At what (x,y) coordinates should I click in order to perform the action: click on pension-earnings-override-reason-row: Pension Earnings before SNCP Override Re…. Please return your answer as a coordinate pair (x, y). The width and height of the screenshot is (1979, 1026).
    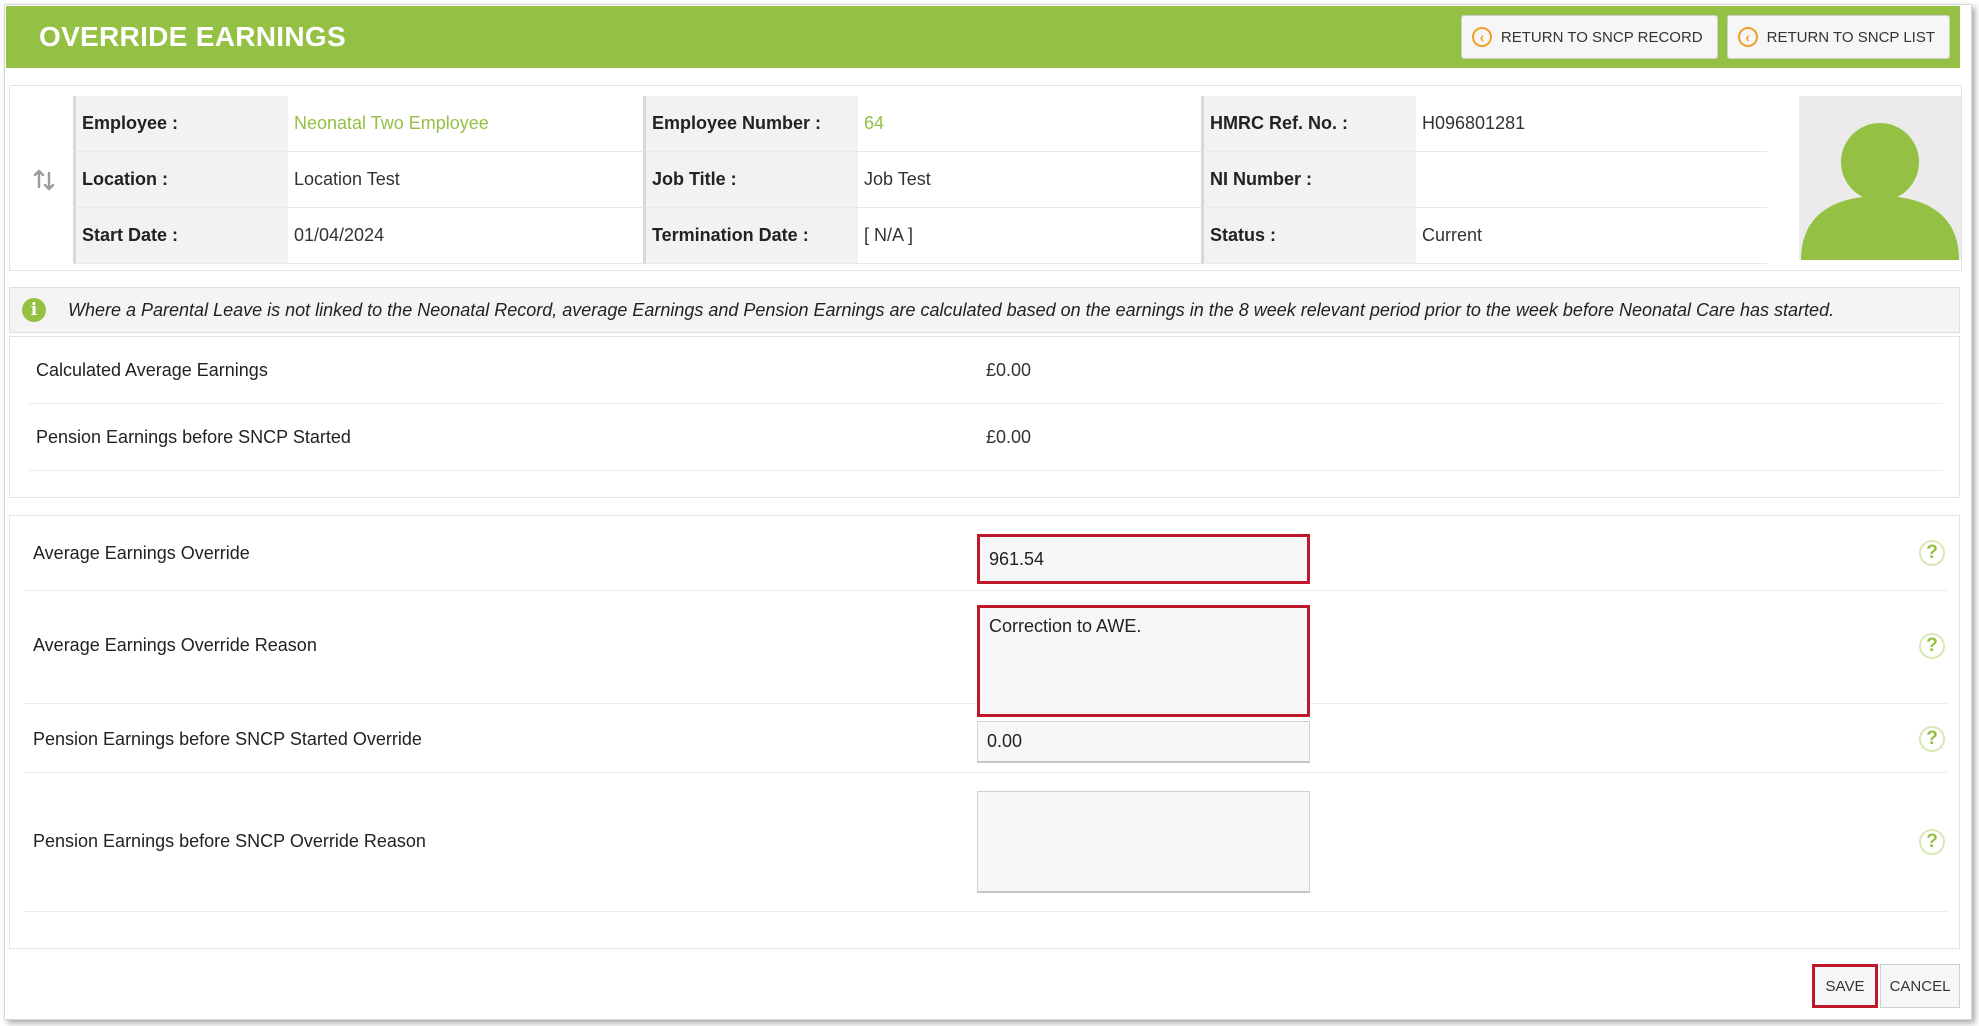
    Looking at the image, I should click on (985, 842).